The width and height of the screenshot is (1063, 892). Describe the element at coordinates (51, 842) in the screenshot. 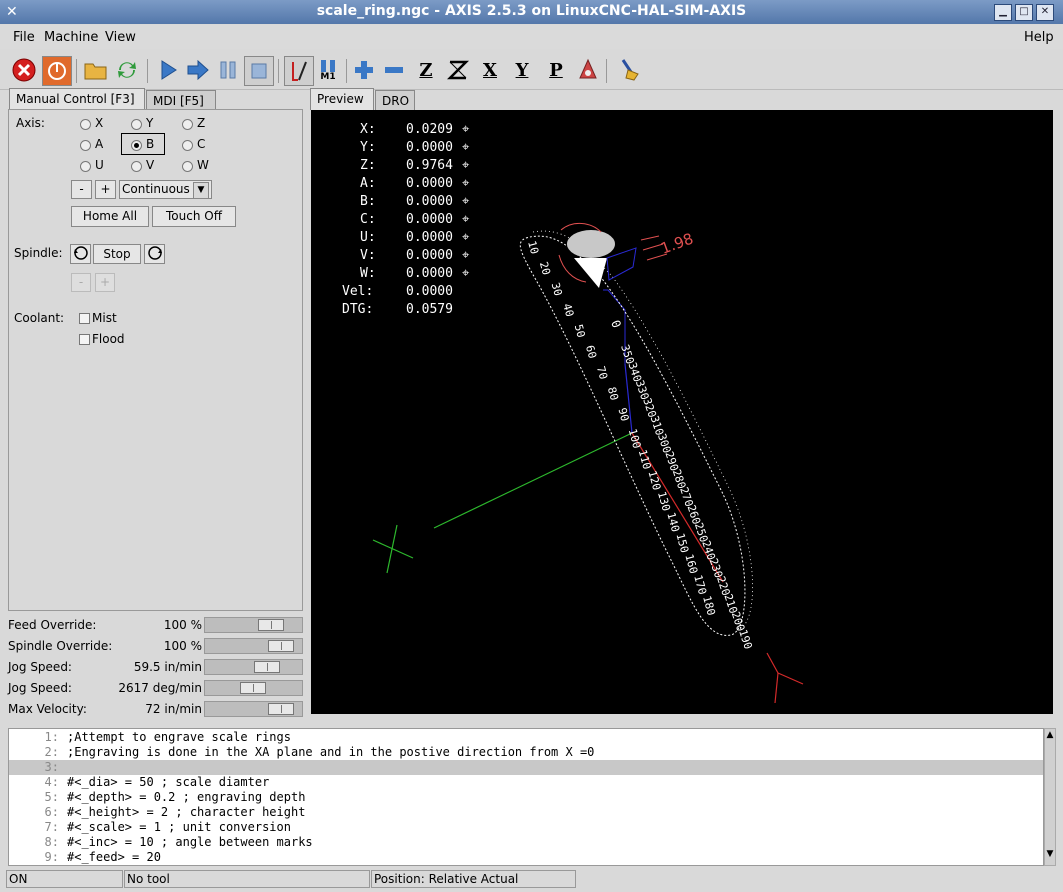

I see `line-number: 8:` at that location.